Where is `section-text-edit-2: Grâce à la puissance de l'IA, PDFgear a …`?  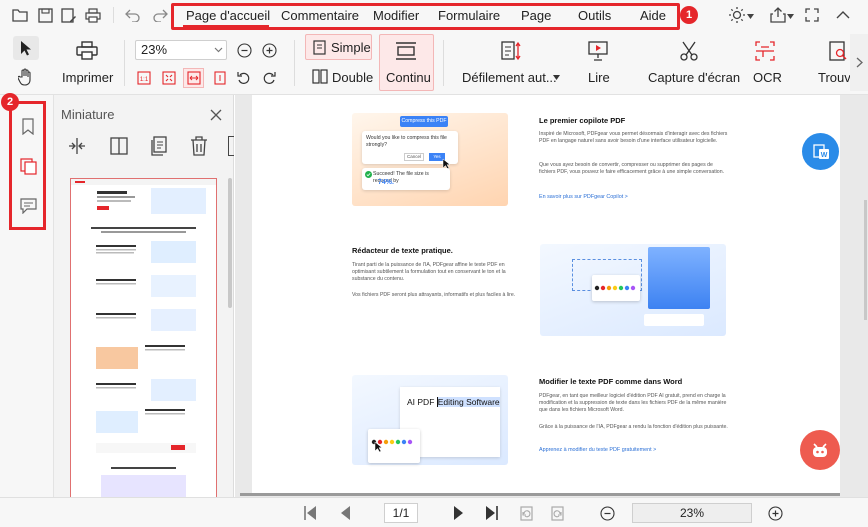 section-text-edit-2: Grâce à la puissance de l'IA, PDFgear a … is located at coordinates (633, 427).